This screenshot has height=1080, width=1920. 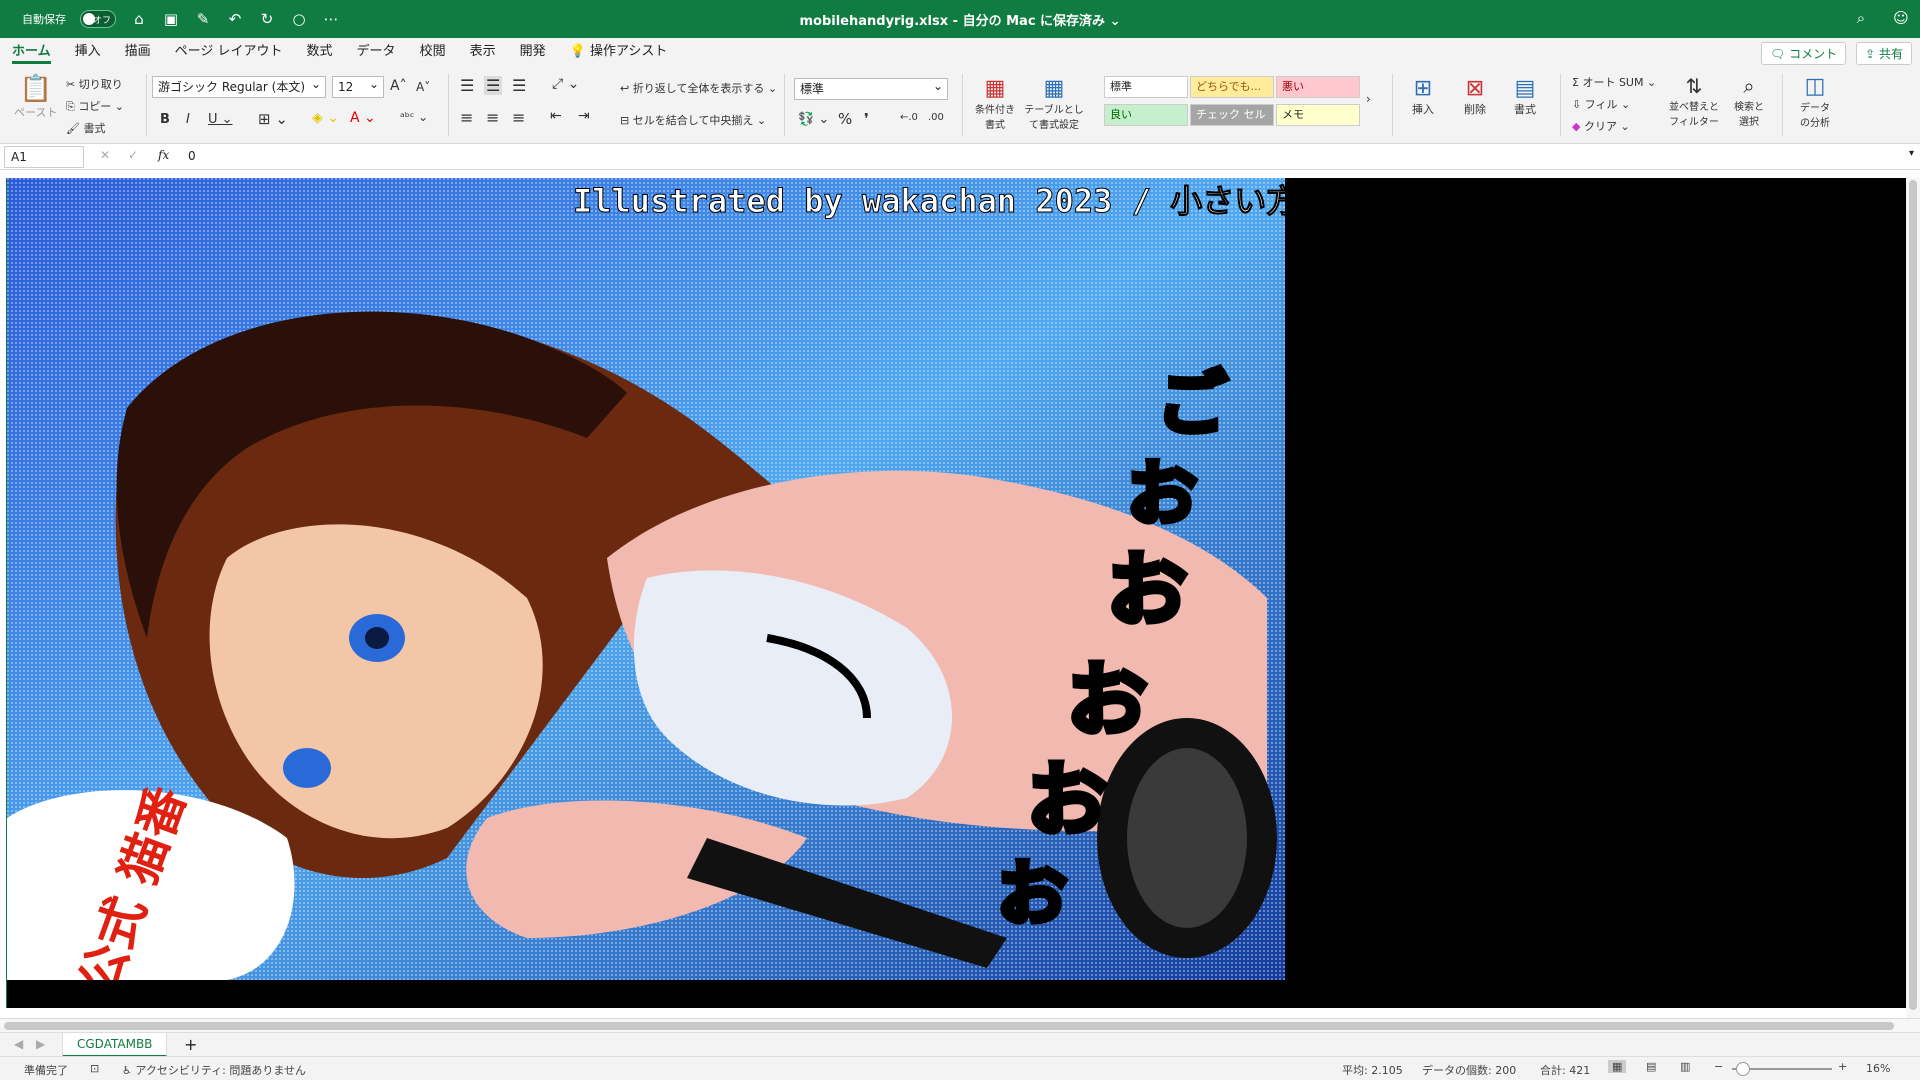 I want to click on percent-icon: %, so click(x=845, y=119).